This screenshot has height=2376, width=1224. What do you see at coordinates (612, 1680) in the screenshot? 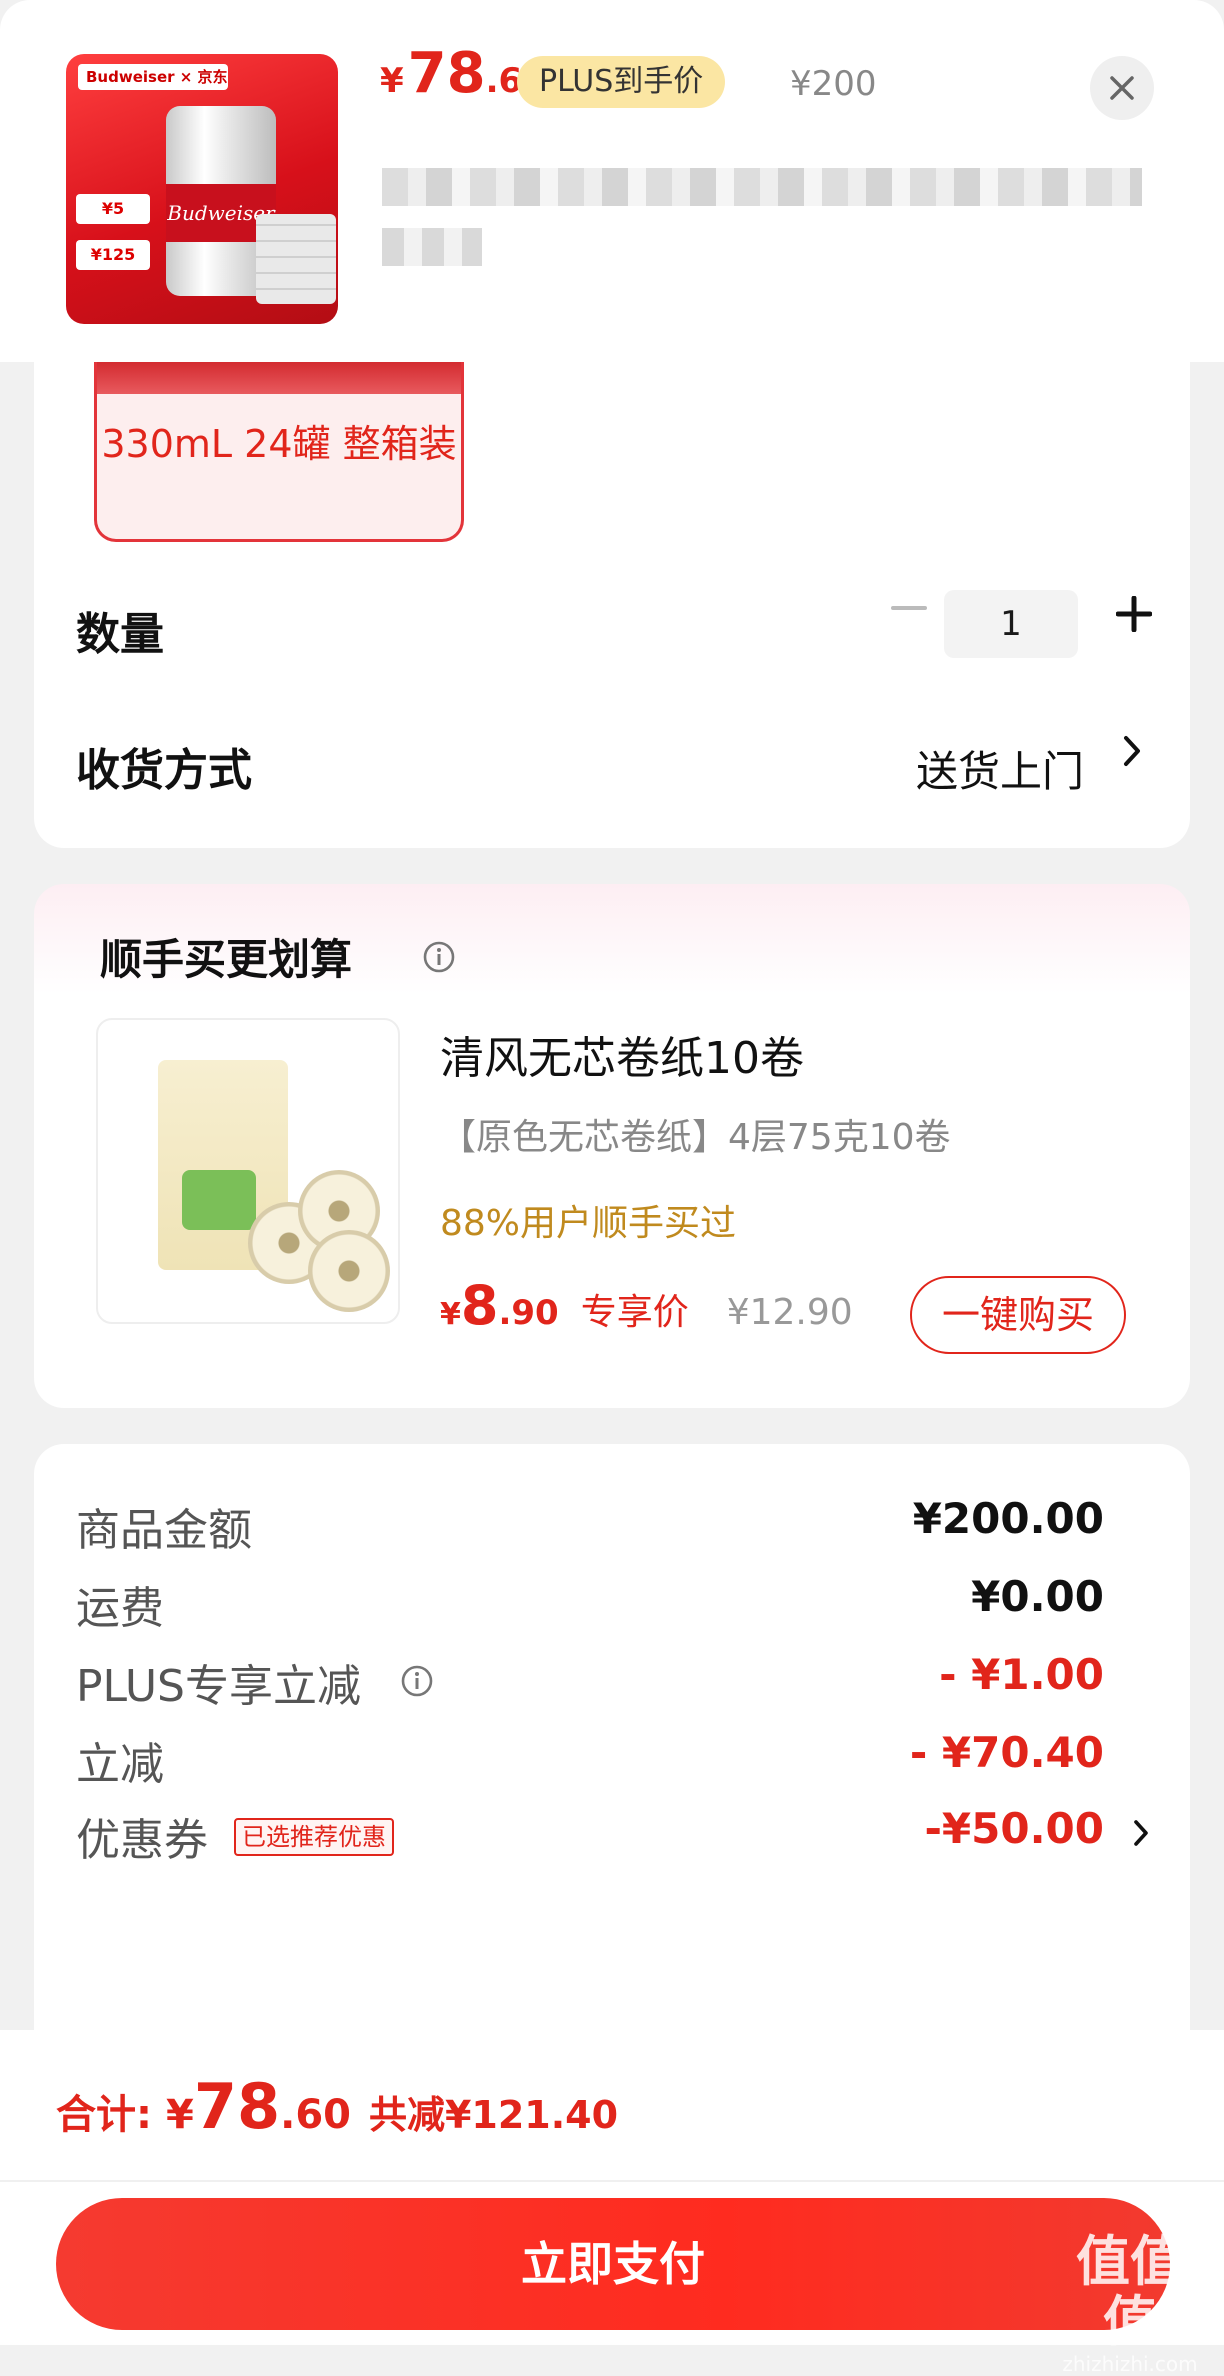
I see `summary-row-plus-discount: PLUS专享立减 - ¥1.00` at bounding box center [612, 1680].